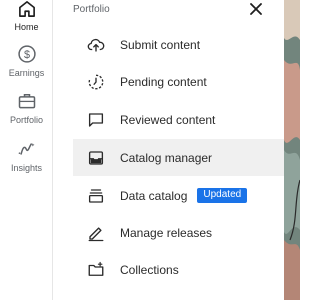  I want to click on inbox-icon, so click(96, 157).